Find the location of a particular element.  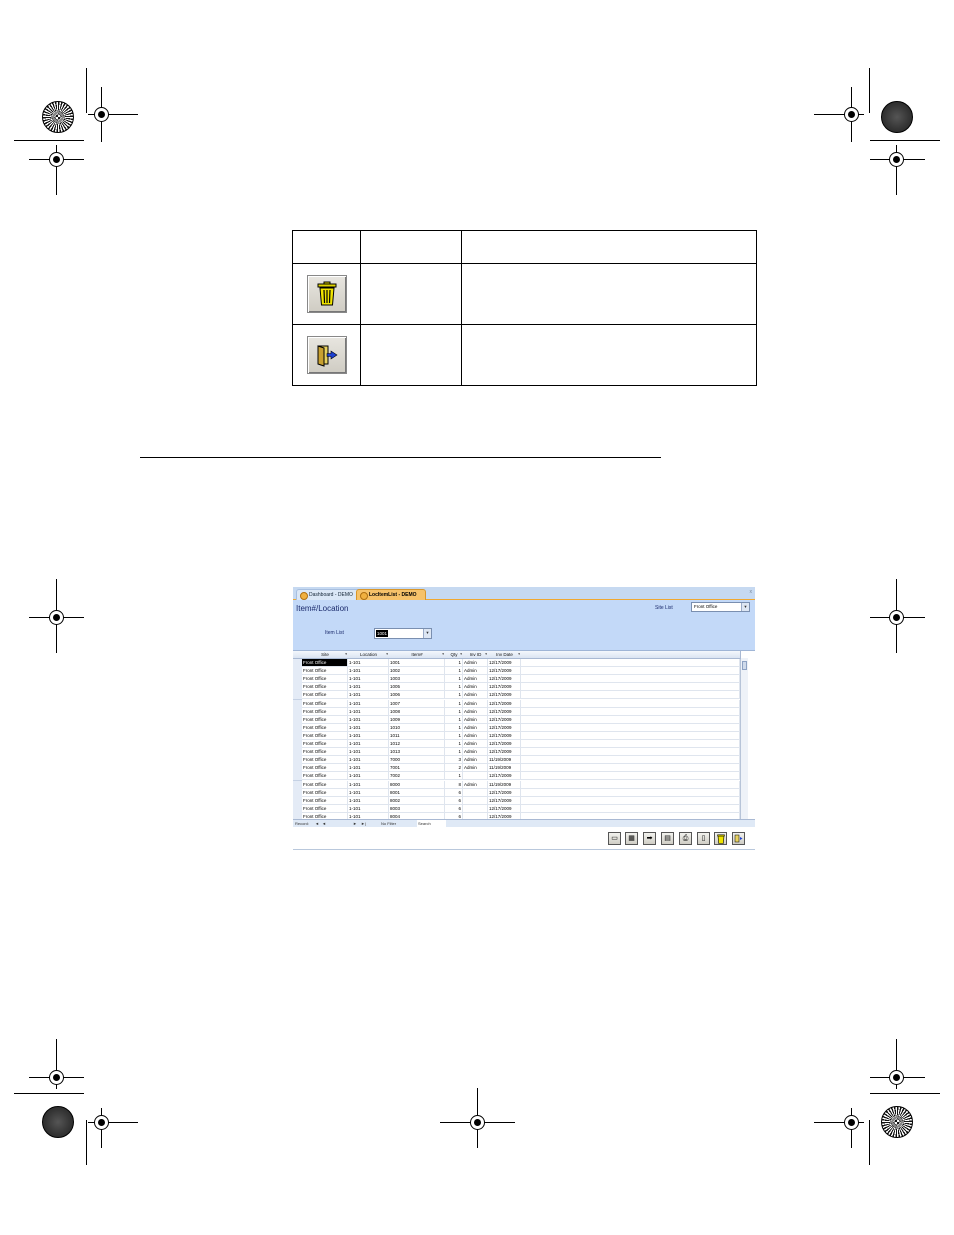

column-header: Site ▾ is located at coordinates (325, 655).